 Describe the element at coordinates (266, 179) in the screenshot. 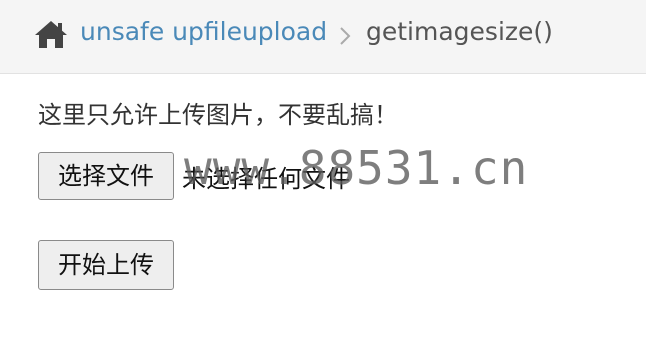

I see `file-status-text: 未选择任何文件` at that location.